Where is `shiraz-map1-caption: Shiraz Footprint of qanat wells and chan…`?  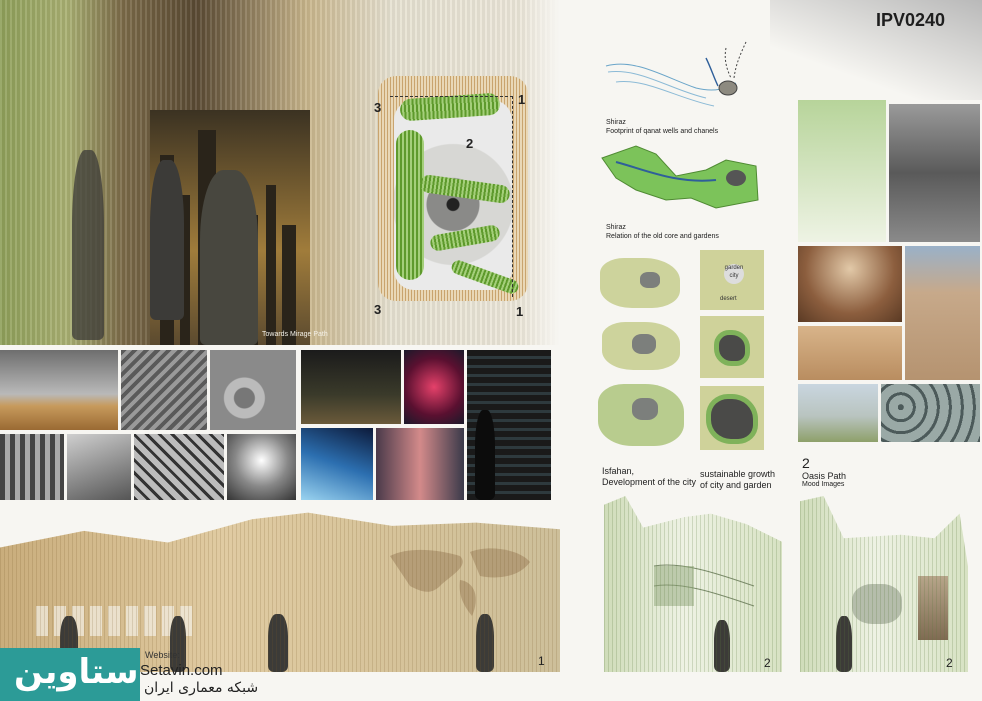
shiraz-map1-caption: Shiraz Footprint of qanat wells and chan… is located at coordinates (662, 127).